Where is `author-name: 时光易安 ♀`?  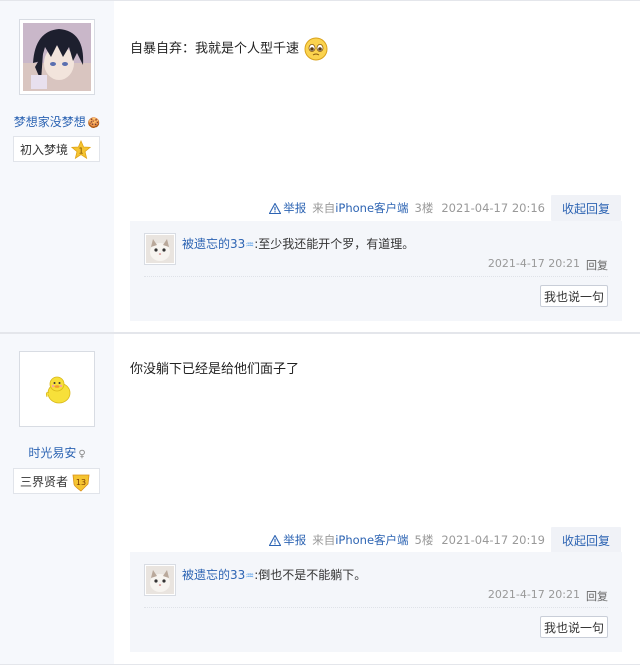 author-name: 时光易安 ♀ is located at coordinates (57, 452).